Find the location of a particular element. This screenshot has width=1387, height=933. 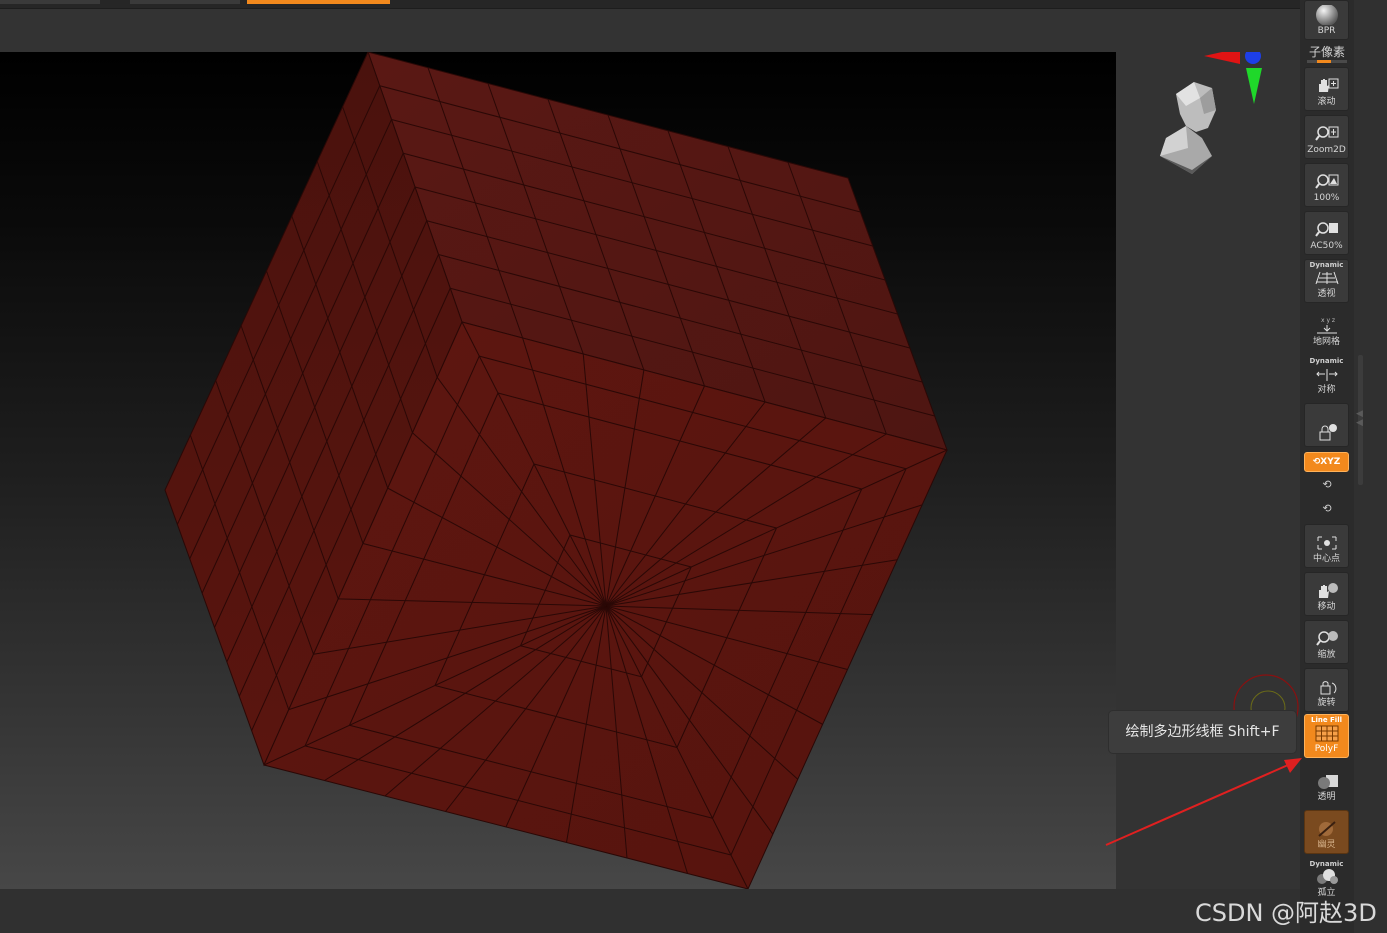

floor-grid-button: x y z 地网格 is located at coordinates (1326, 329).